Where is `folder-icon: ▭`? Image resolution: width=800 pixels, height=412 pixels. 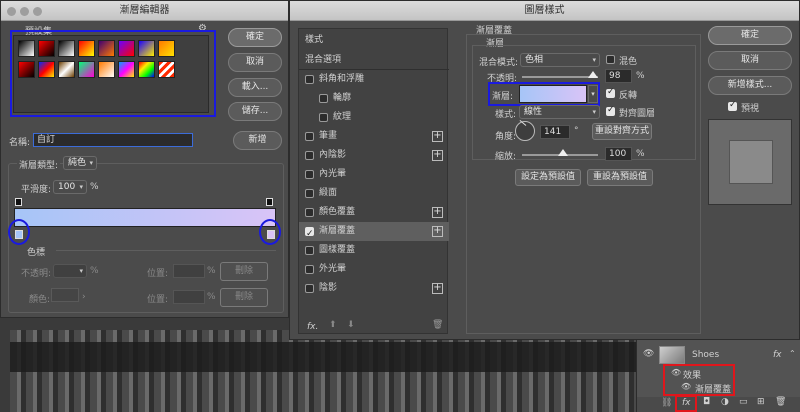
folder-icon: ▭ is located at coordinates (743, 402).